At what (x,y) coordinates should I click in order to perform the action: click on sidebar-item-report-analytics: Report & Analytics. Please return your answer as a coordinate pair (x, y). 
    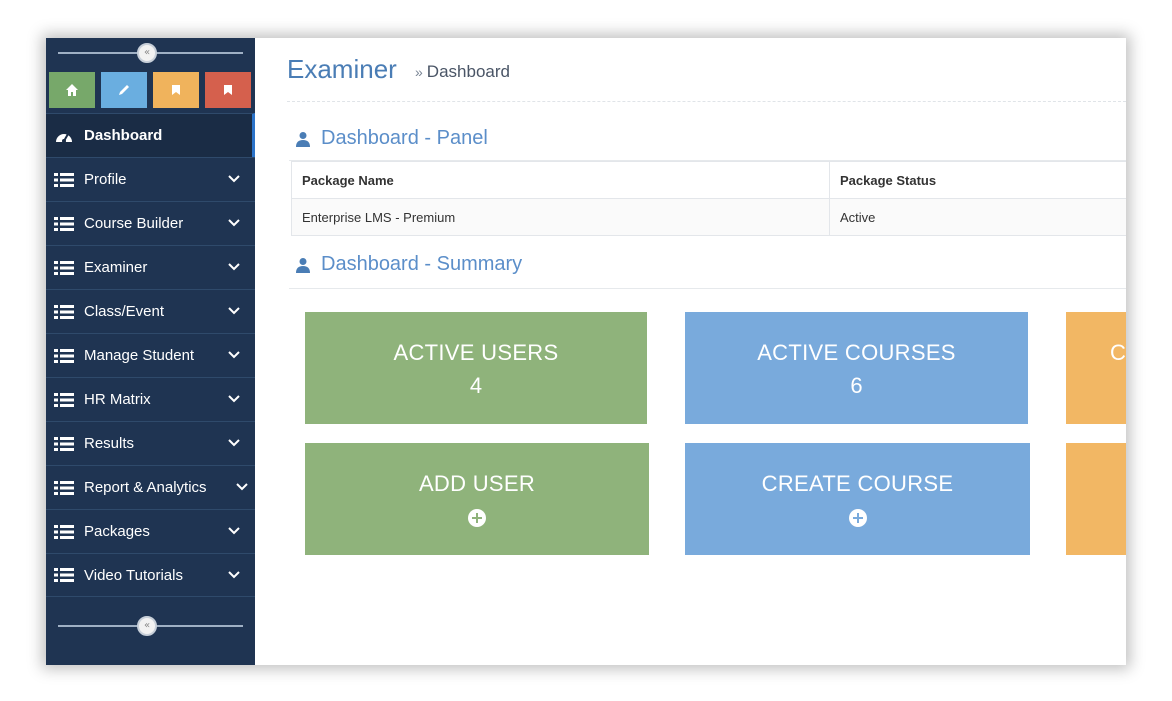
    Looking at the image, I should click on (150, 487).